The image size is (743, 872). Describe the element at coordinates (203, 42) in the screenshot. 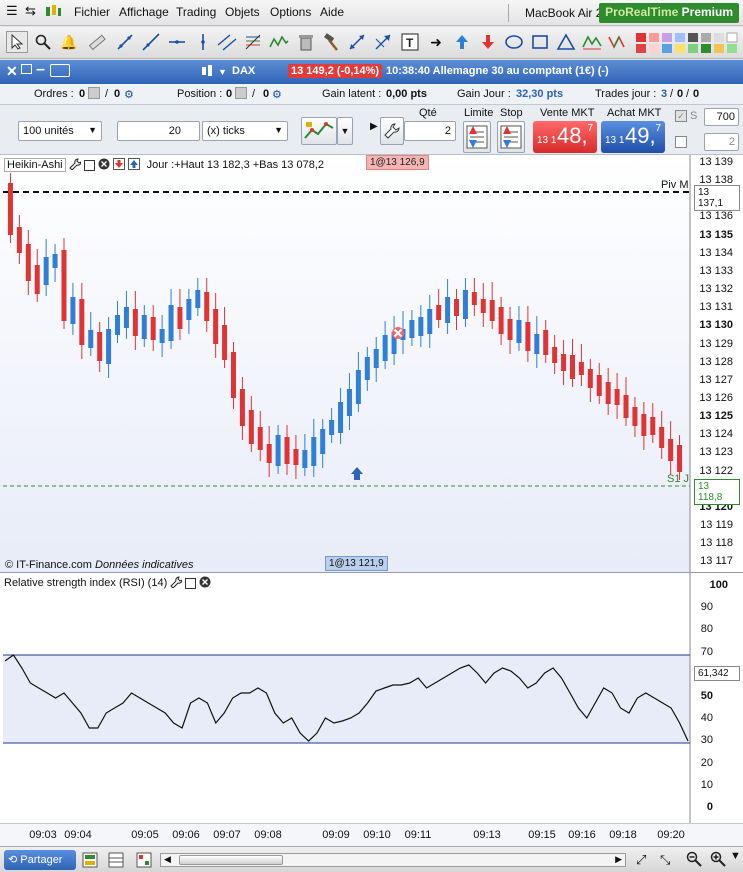

I see `vertical-line-icon` at that location.